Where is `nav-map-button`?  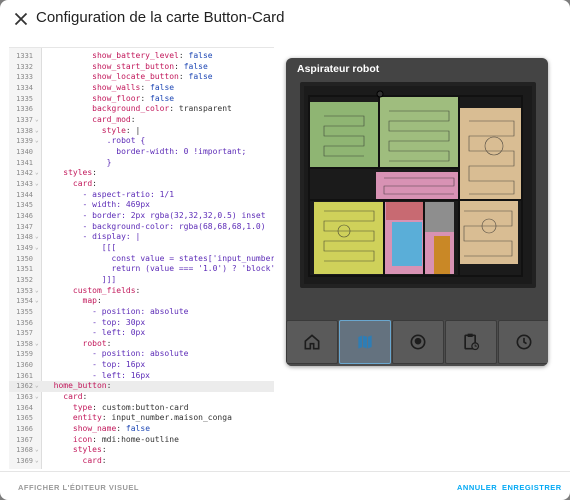 nav-map-button is located at coordinates (365, 342).